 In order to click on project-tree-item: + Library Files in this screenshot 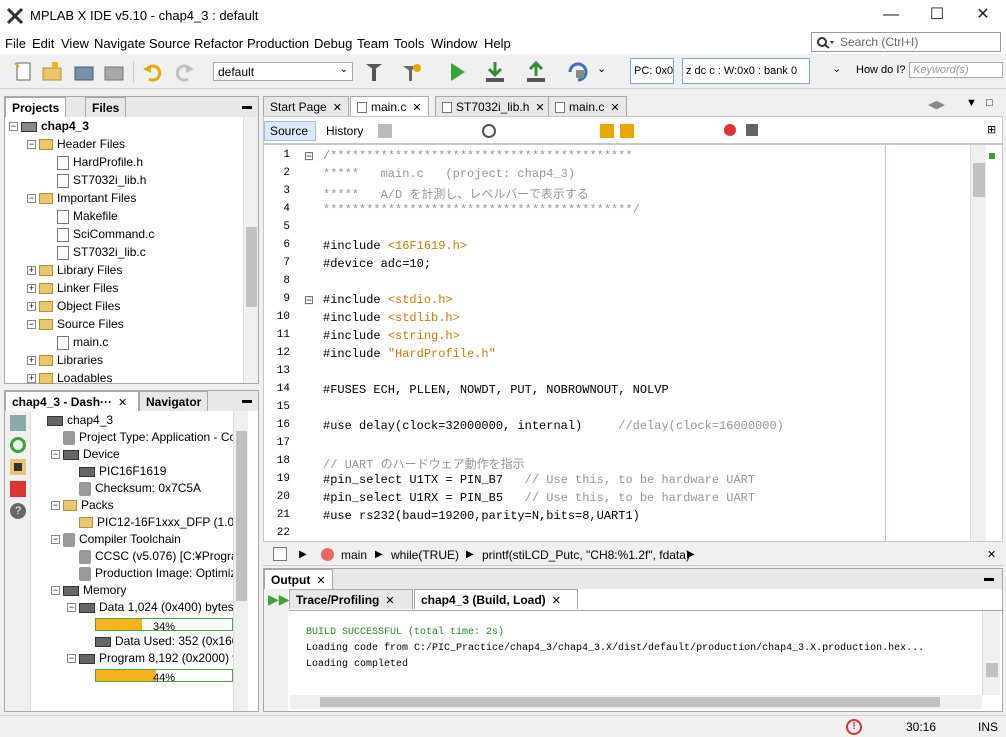, I will do `click(74, 270)`.